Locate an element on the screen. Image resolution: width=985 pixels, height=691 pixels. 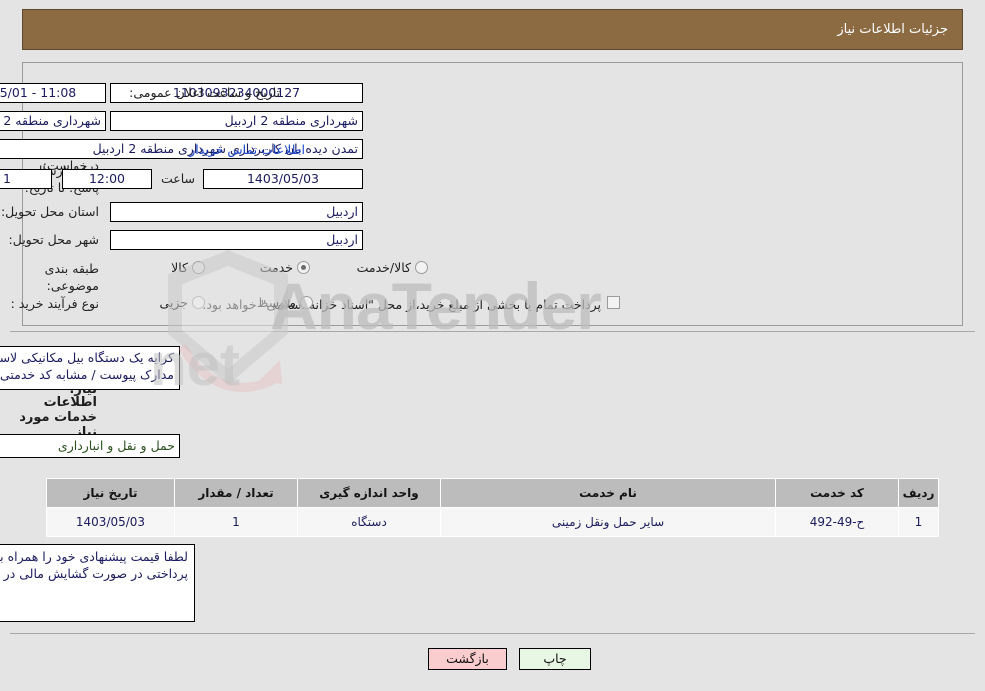
page-title: جزئیات اطلاعات نیاز is located at coordinates (892, 29).